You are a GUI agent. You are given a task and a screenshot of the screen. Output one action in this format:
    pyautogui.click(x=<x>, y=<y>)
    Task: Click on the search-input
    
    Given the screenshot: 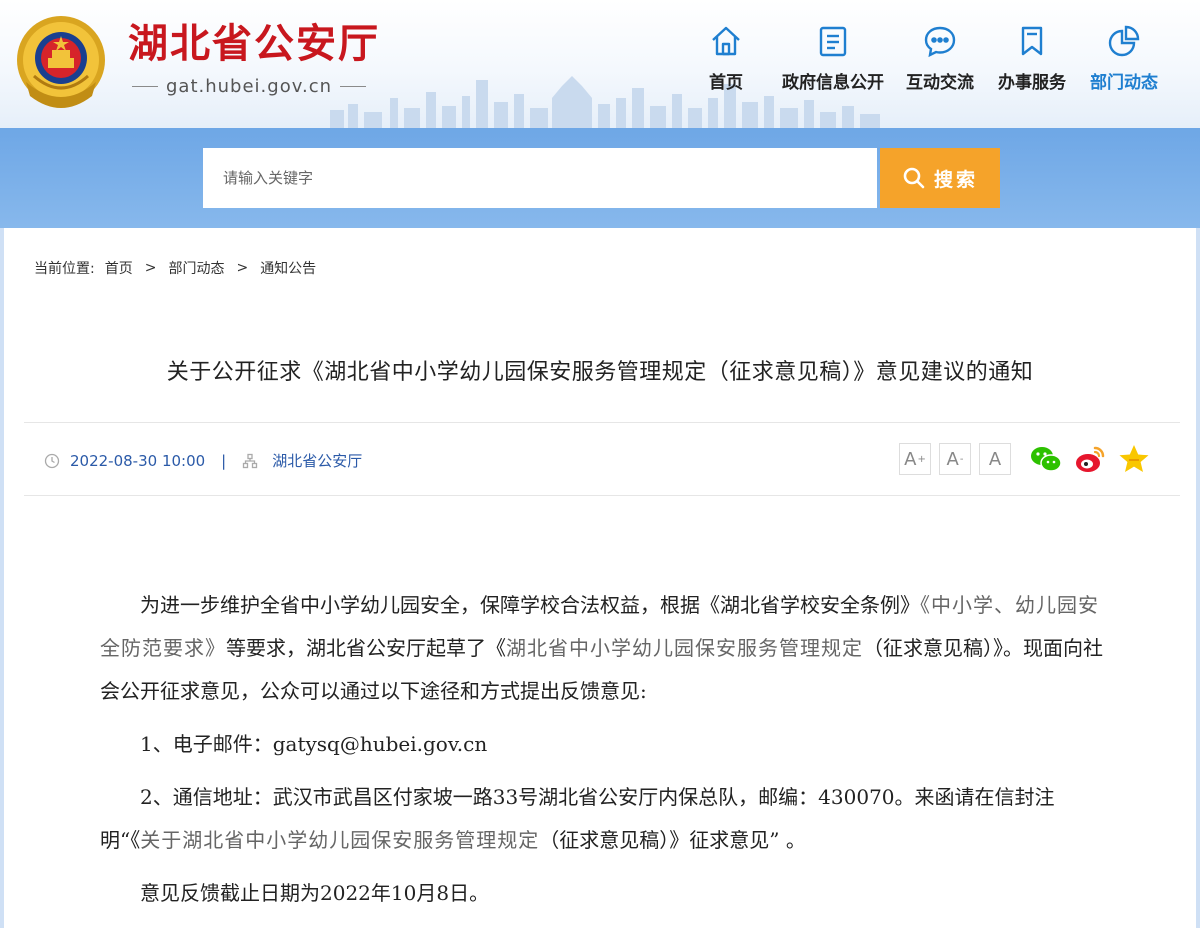 What is the action you would take?
    pyautogui.click(x=540, y=178)
    